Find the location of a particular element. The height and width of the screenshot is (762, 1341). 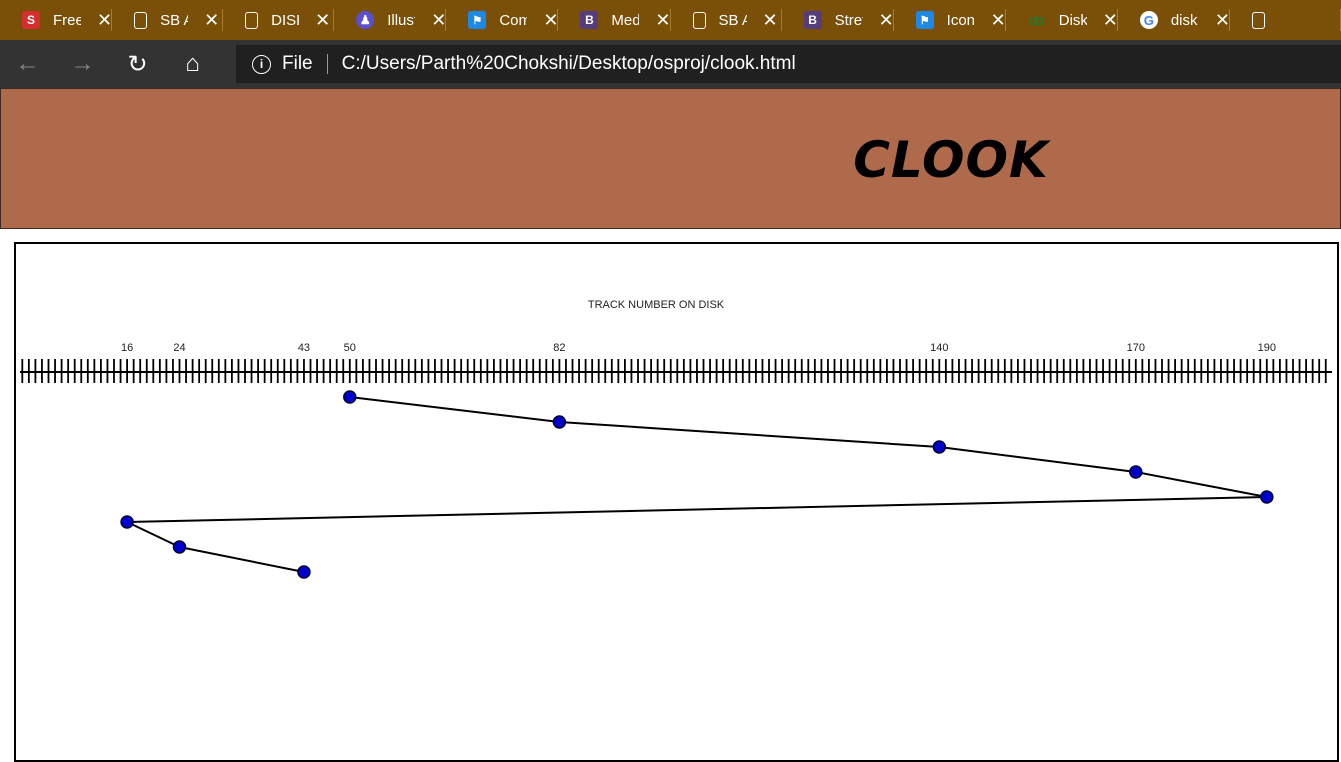

browser-tab: DISK ✕ is located at coordinates (279, 20).